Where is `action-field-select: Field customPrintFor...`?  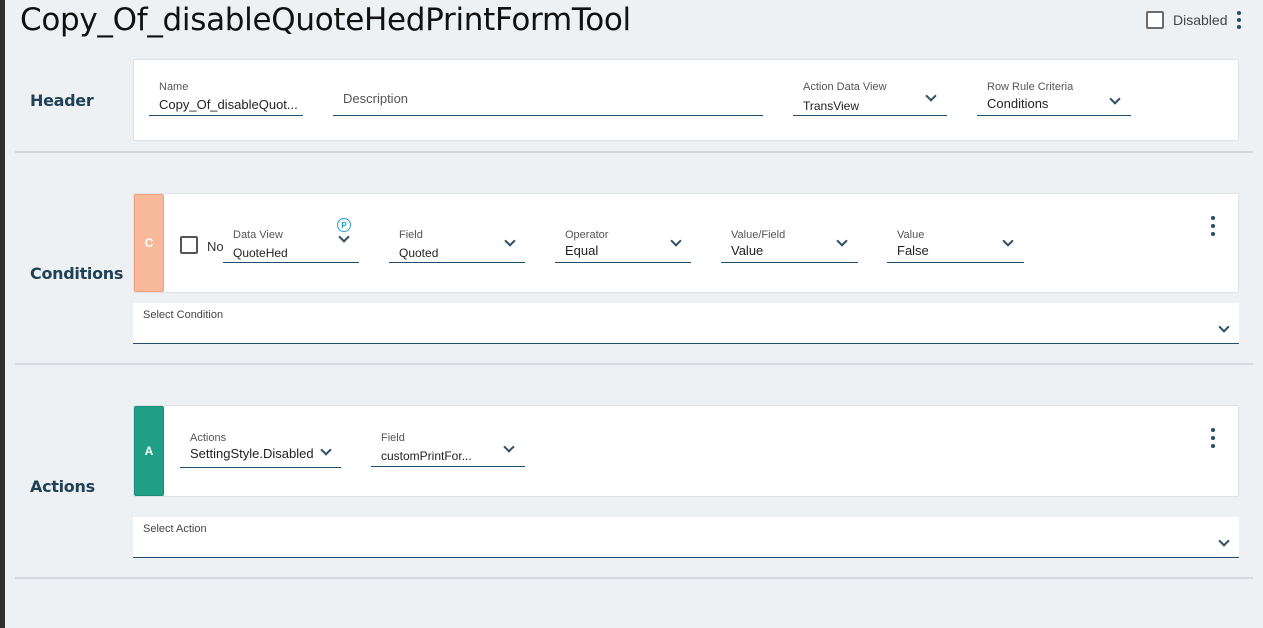
action-field-select: Field customPrintFor... is located at coordinates (448, 449).